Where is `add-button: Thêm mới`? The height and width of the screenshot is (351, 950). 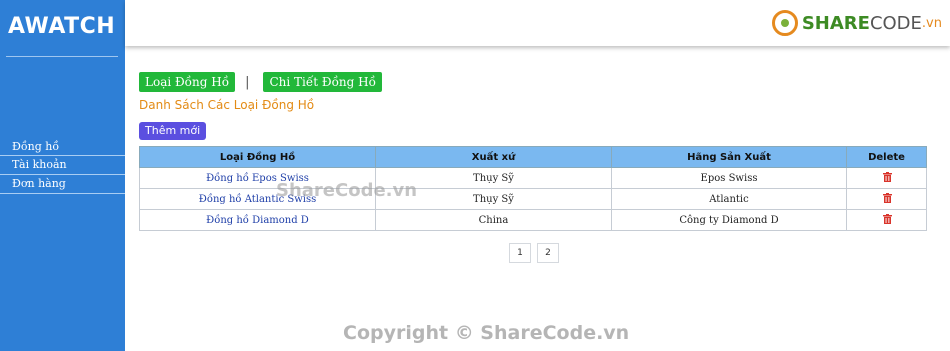
add-button: Thêm mới is located at coordinates (173, 131).